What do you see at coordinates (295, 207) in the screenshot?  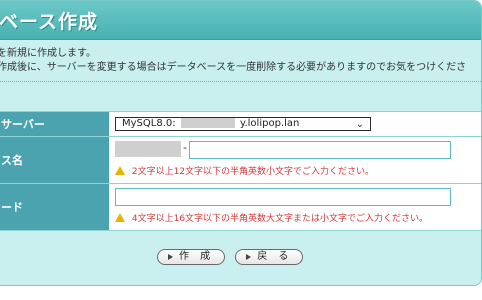 I see `password-value: 4文字以上16文字以下の半角英数大文字または小文字でご入力ください。` at bounding box center [295, 207].